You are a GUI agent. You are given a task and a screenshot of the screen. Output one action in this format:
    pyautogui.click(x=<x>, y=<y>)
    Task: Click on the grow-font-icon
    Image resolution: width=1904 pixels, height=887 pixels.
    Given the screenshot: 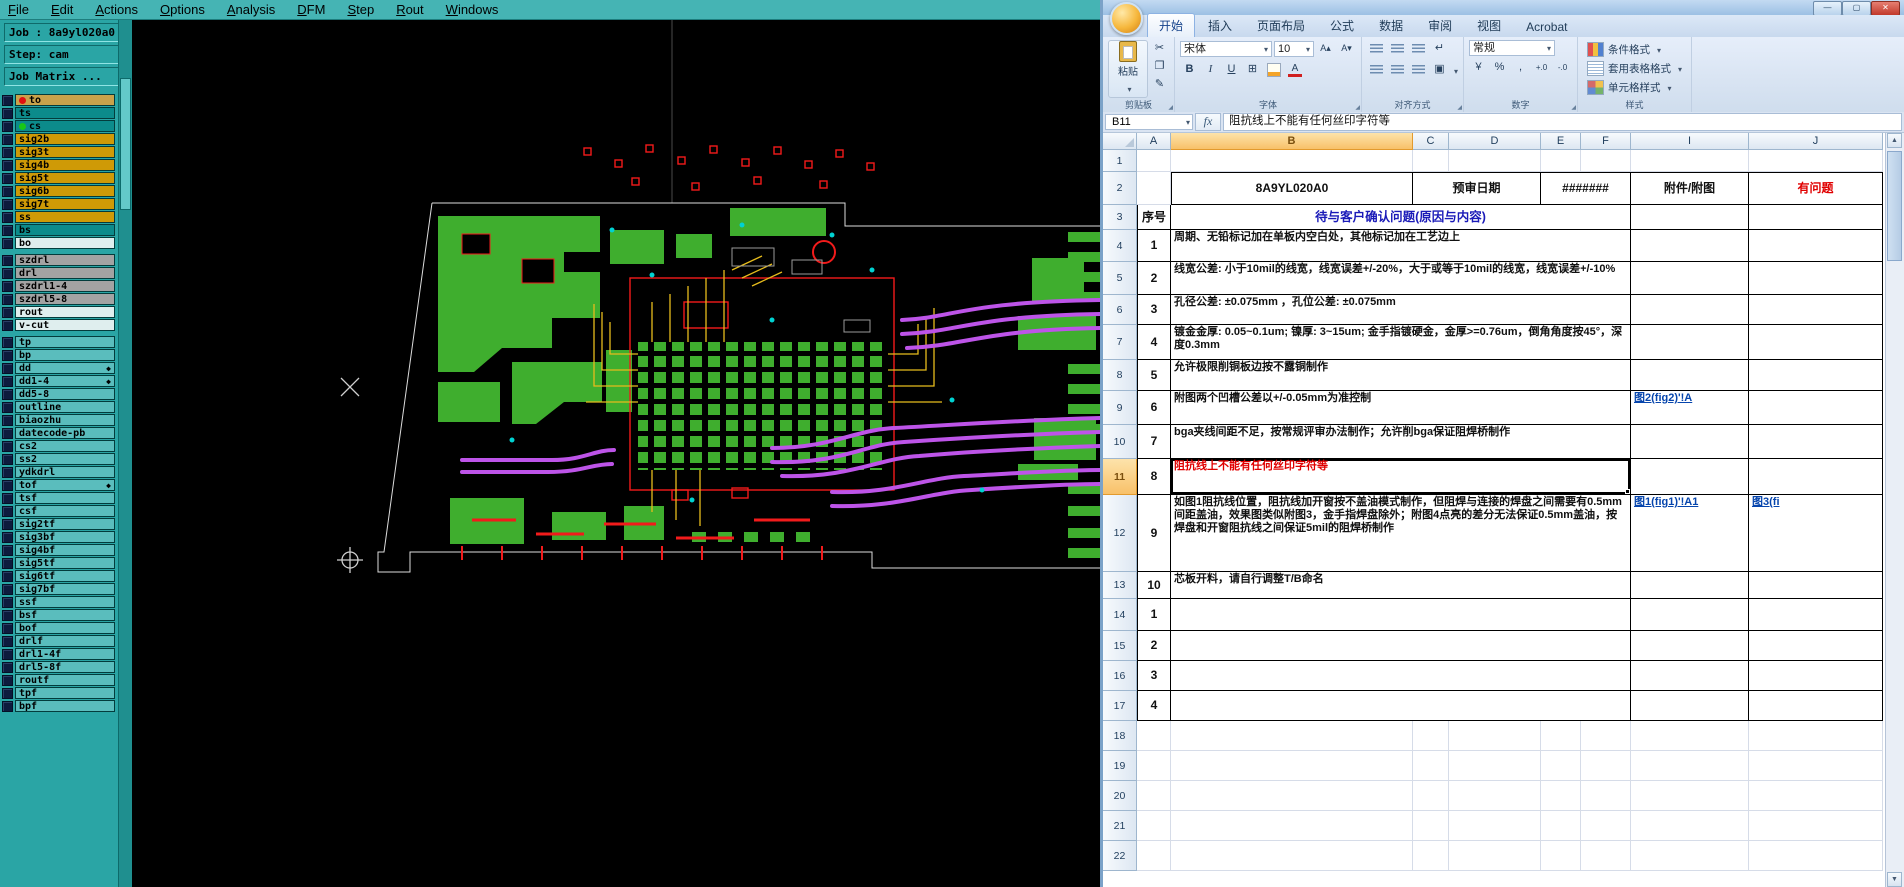 What is the action you would take?
    pyautogui.click(x=1325, y=49)
    